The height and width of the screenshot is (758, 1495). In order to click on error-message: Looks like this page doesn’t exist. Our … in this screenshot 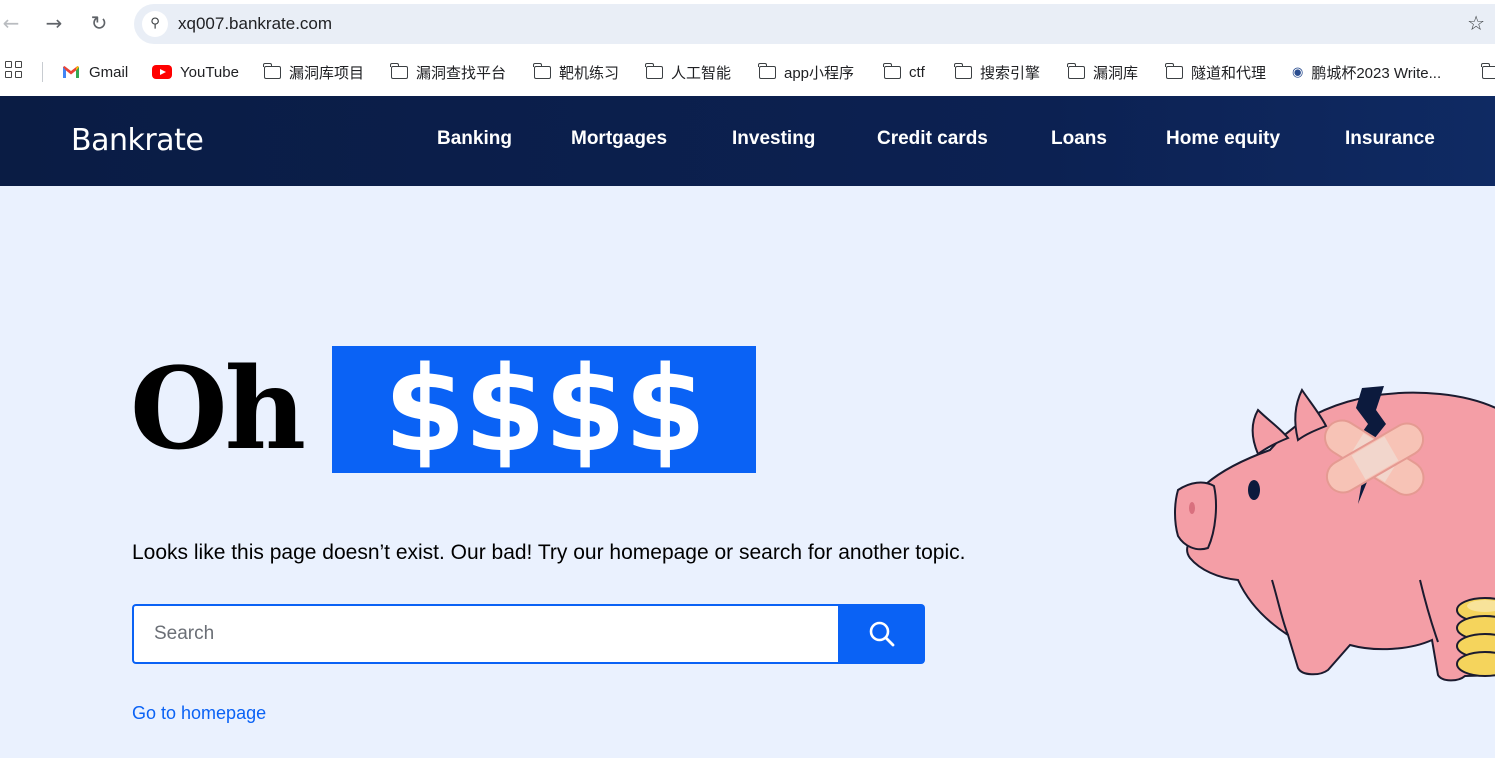, I will do `click(549, 552)`.